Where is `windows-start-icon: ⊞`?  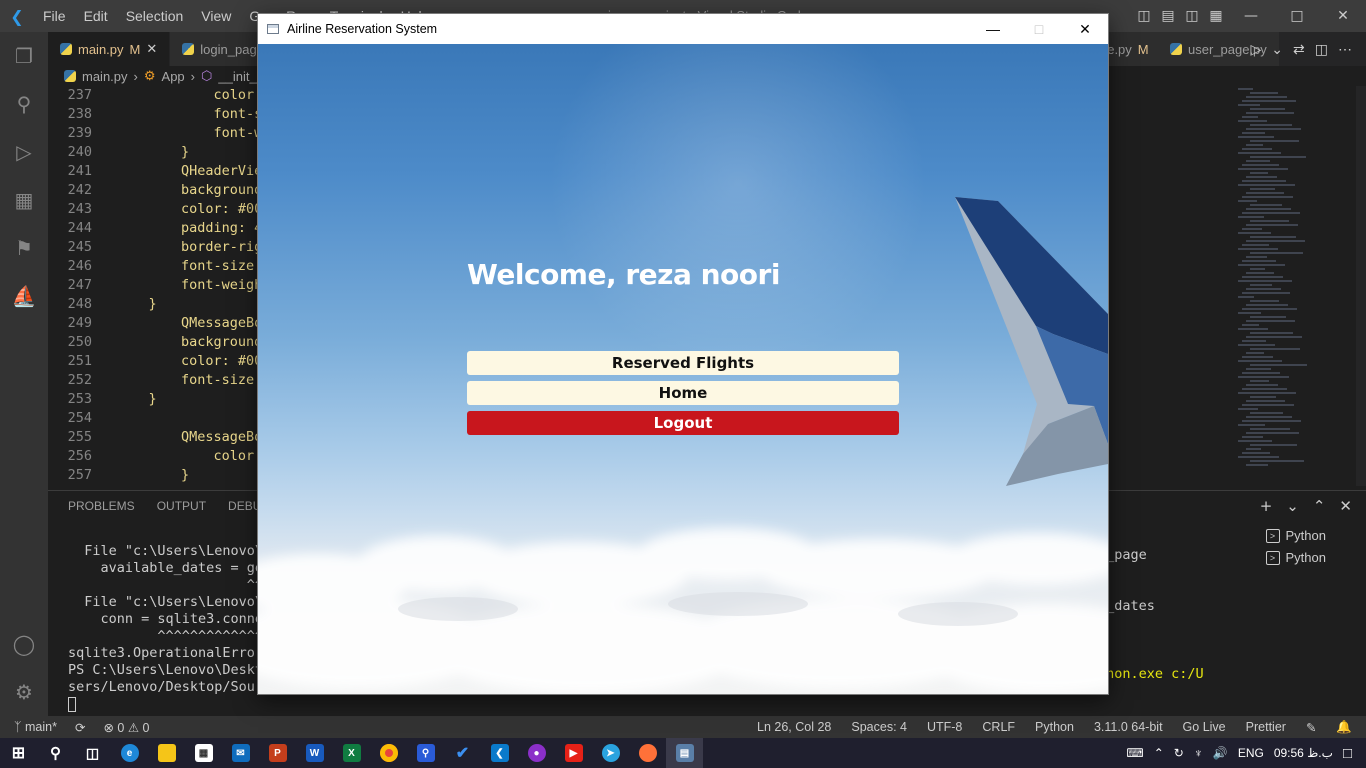
windows-start-icon: ⊞ is located at coordinates (18, 753).